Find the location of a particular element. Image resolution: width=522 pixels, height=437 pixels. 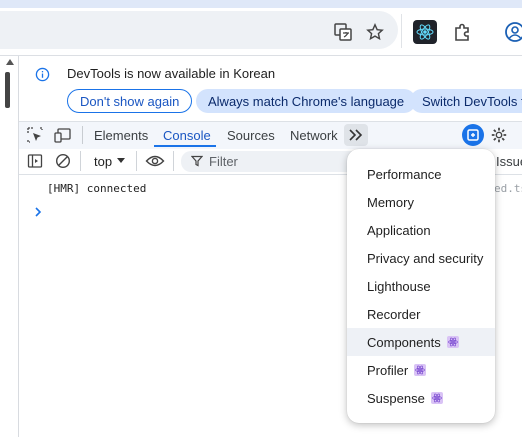

filter-funnel-icon is located at coordinates (197, 162).